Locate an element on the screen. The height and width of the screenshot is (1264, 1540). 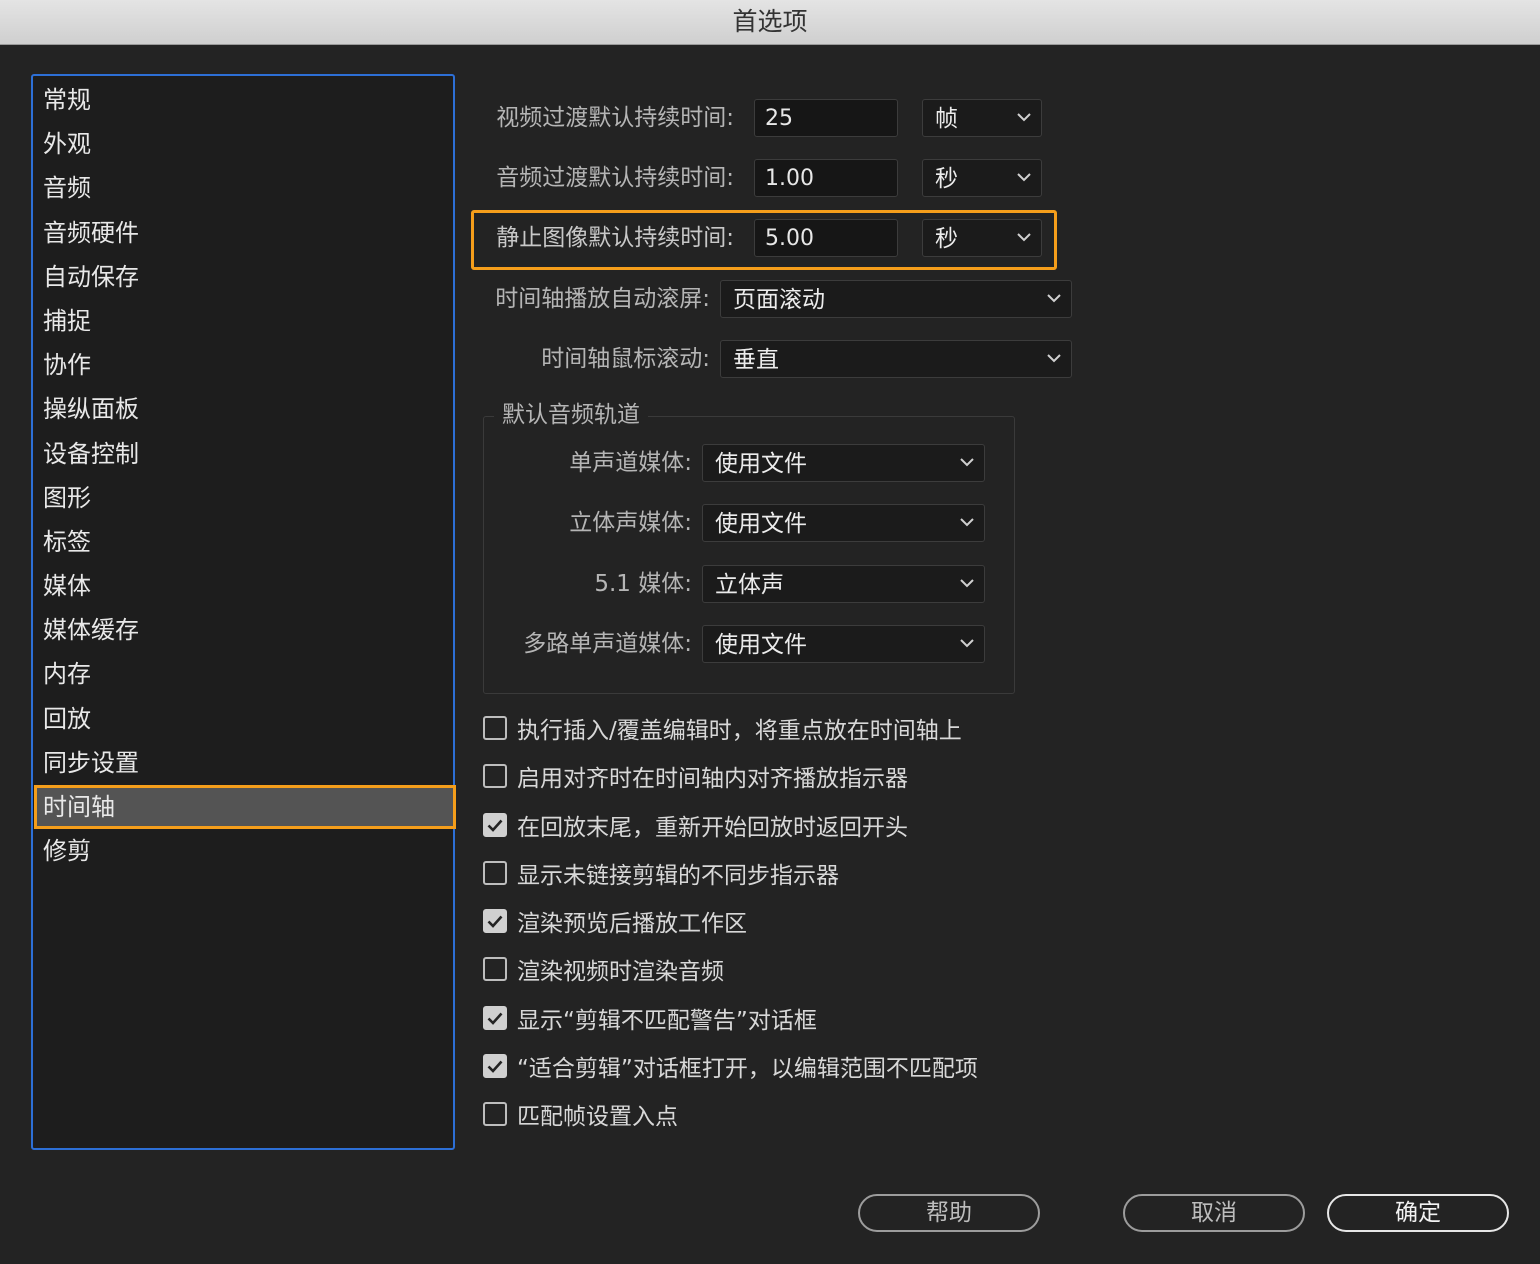
multimono-media-select: 使用文件 is located at coordinates (843, 644).